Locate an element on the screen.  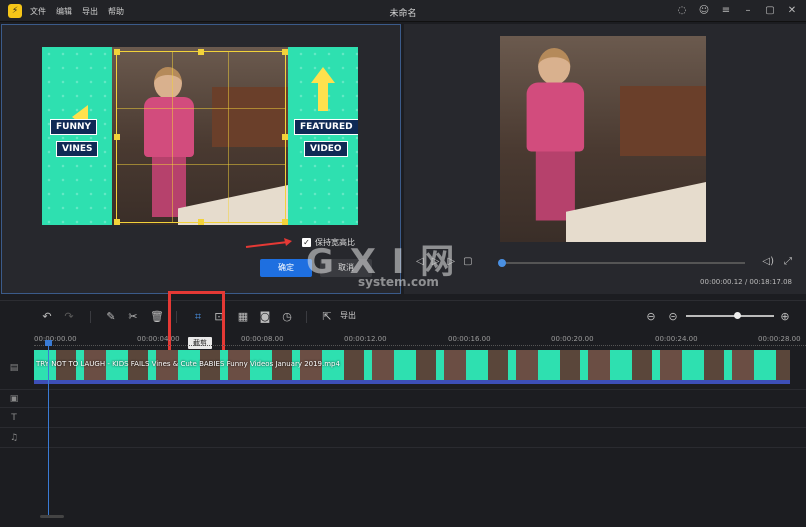
title-bar: ⚡ 文件 编辑 导出 帮助 未命名 ◌ ☺ ≡ – ▢ ✕ is located at coordinates (403, 11).